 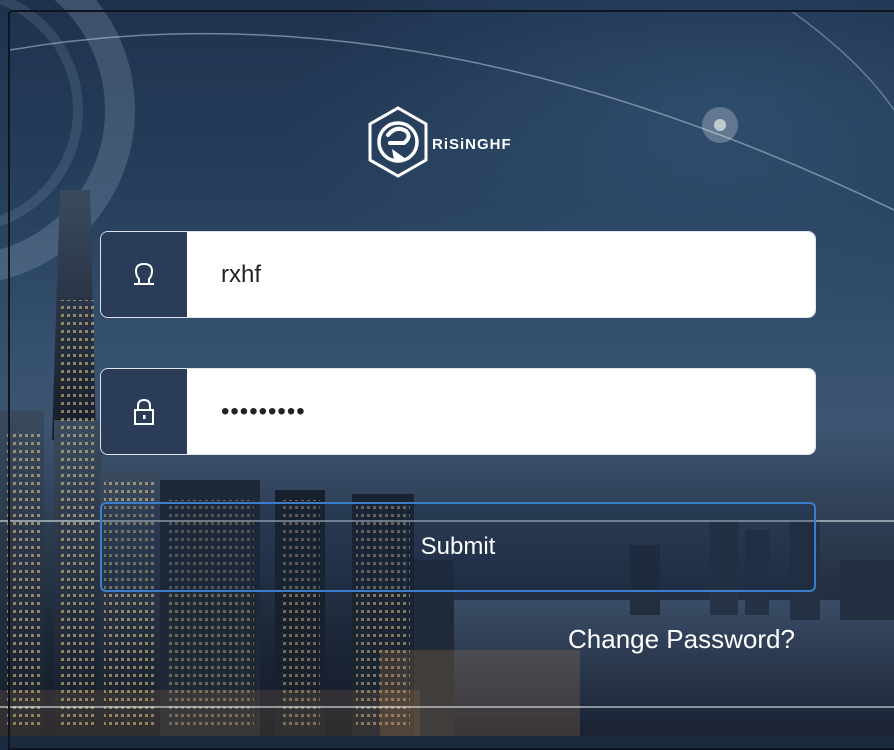 What do you see at coordinates (501, 274) in the screenshot?
I see `username-input` at bounding box center [501, 274].